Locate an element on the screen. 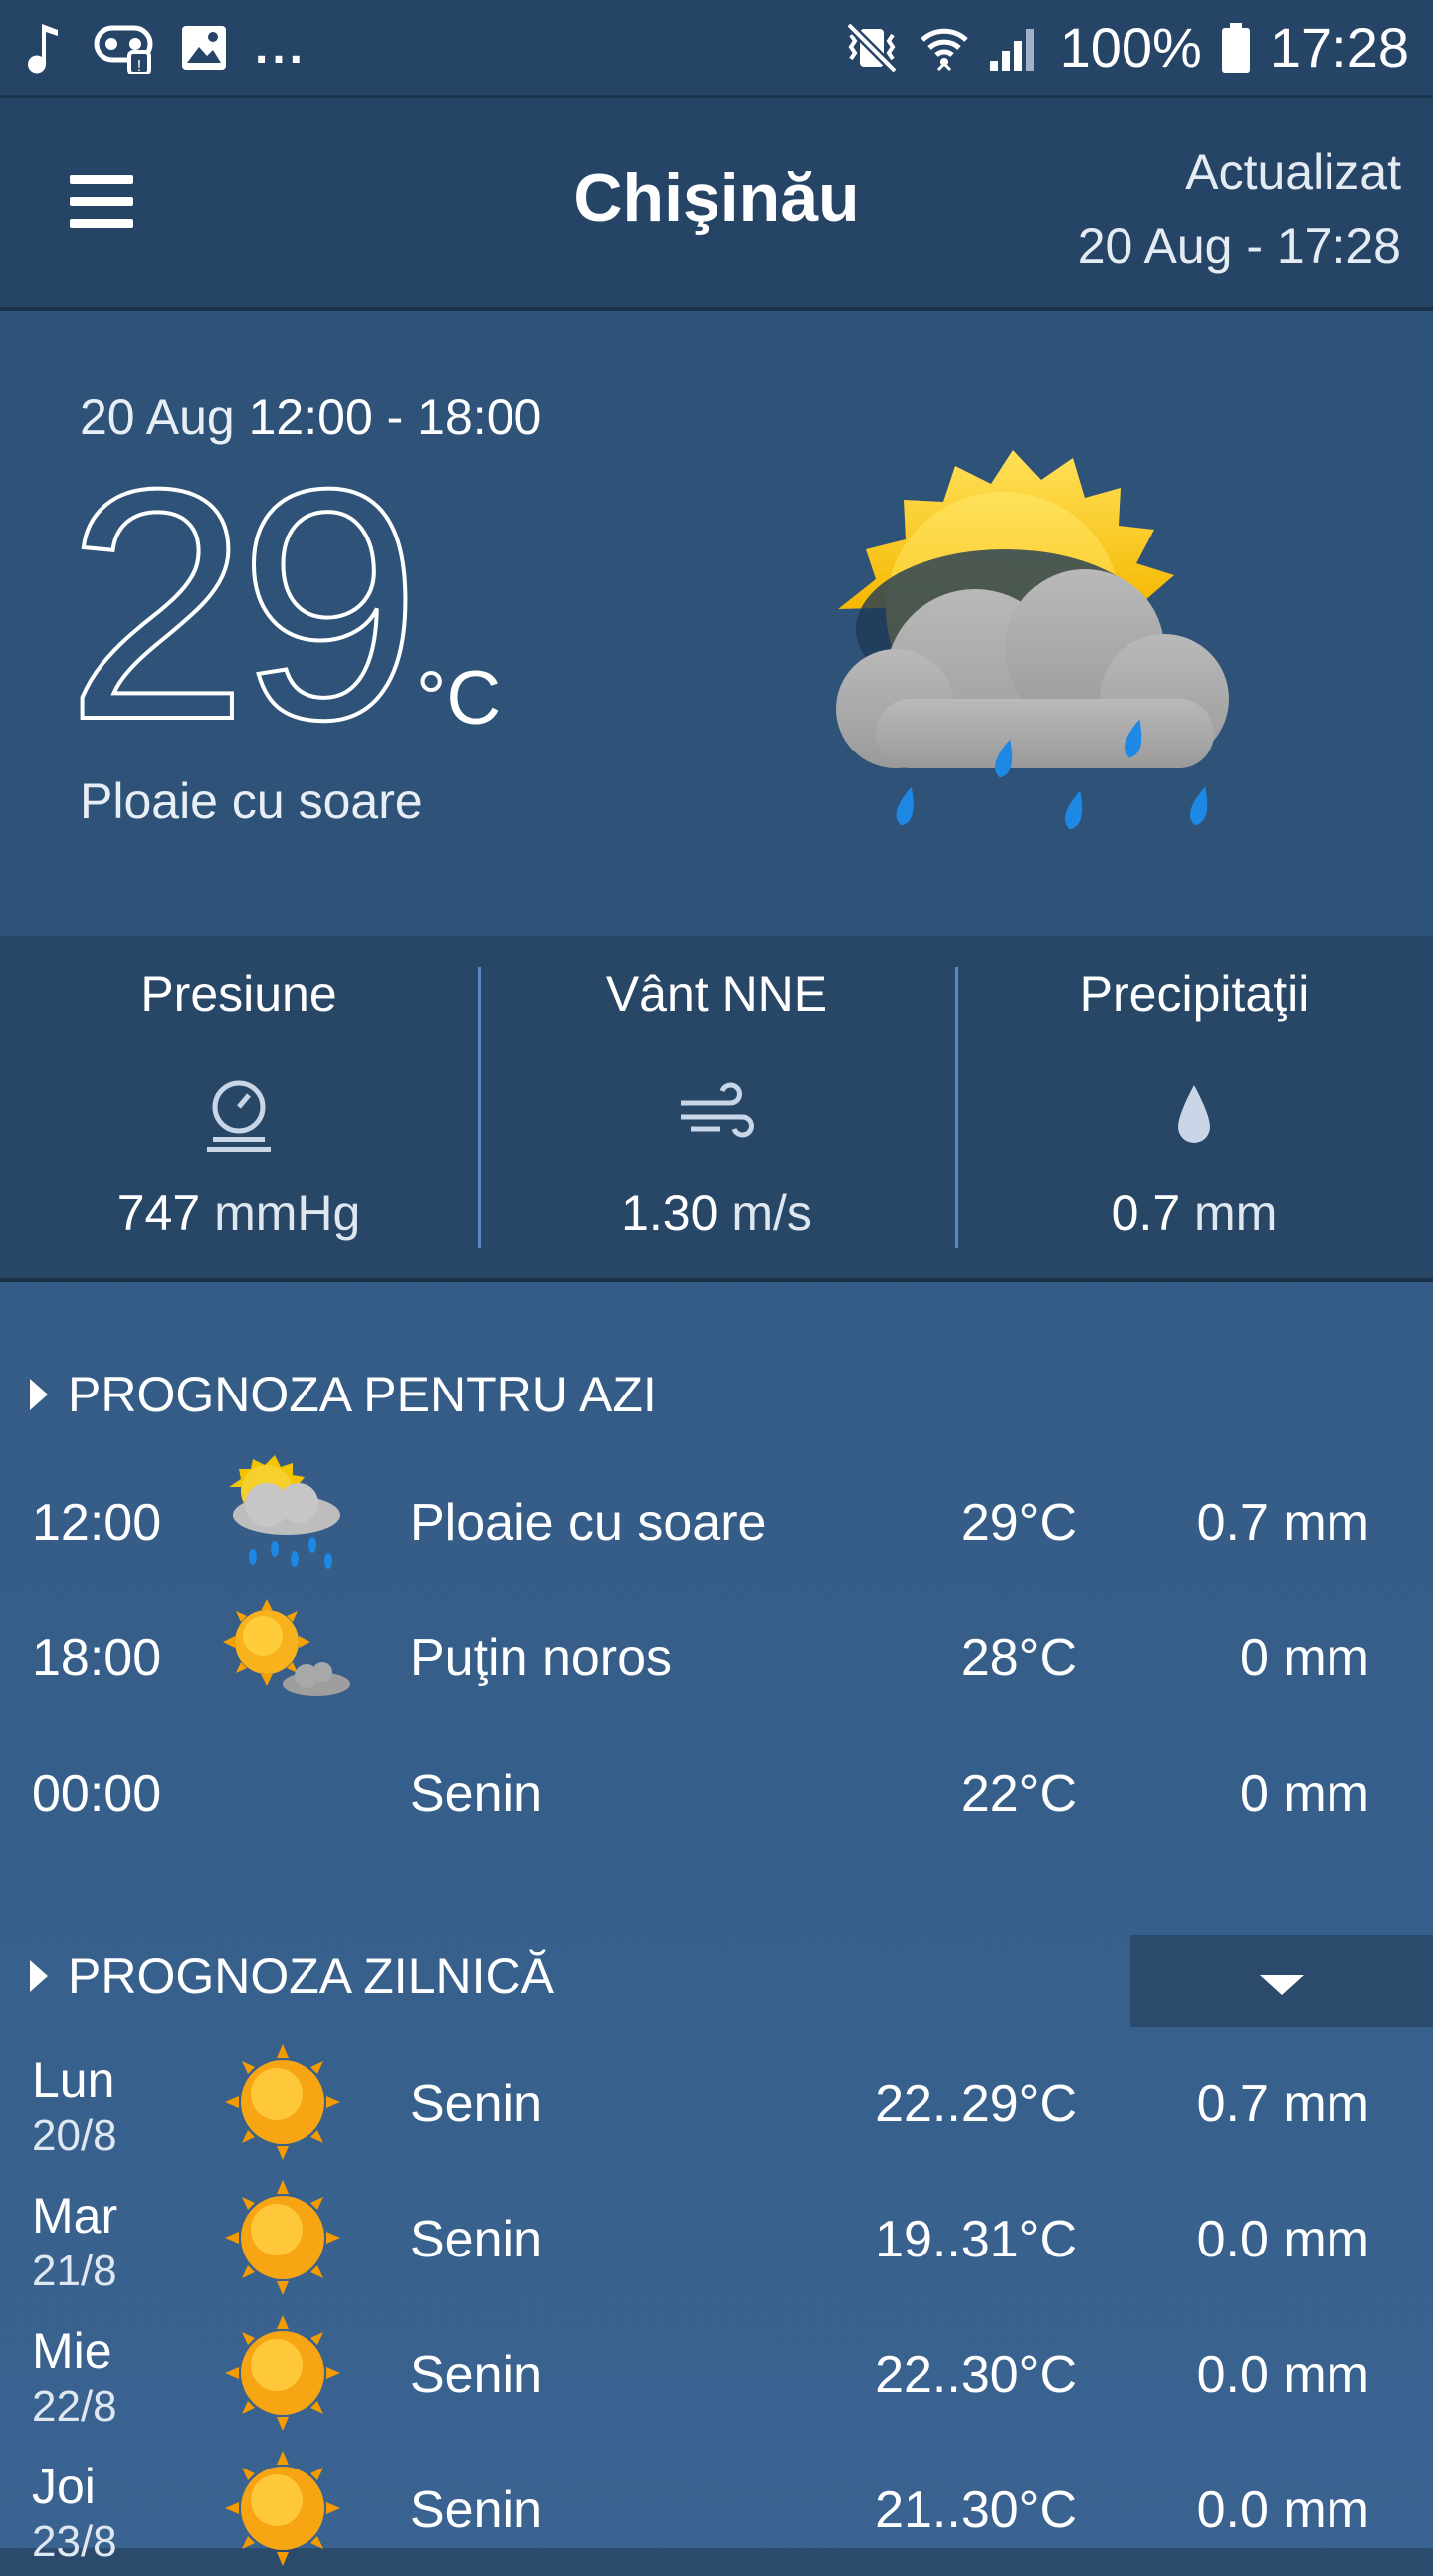  stat-value: 0.7 mm is located at coordinates (1194, 1213).